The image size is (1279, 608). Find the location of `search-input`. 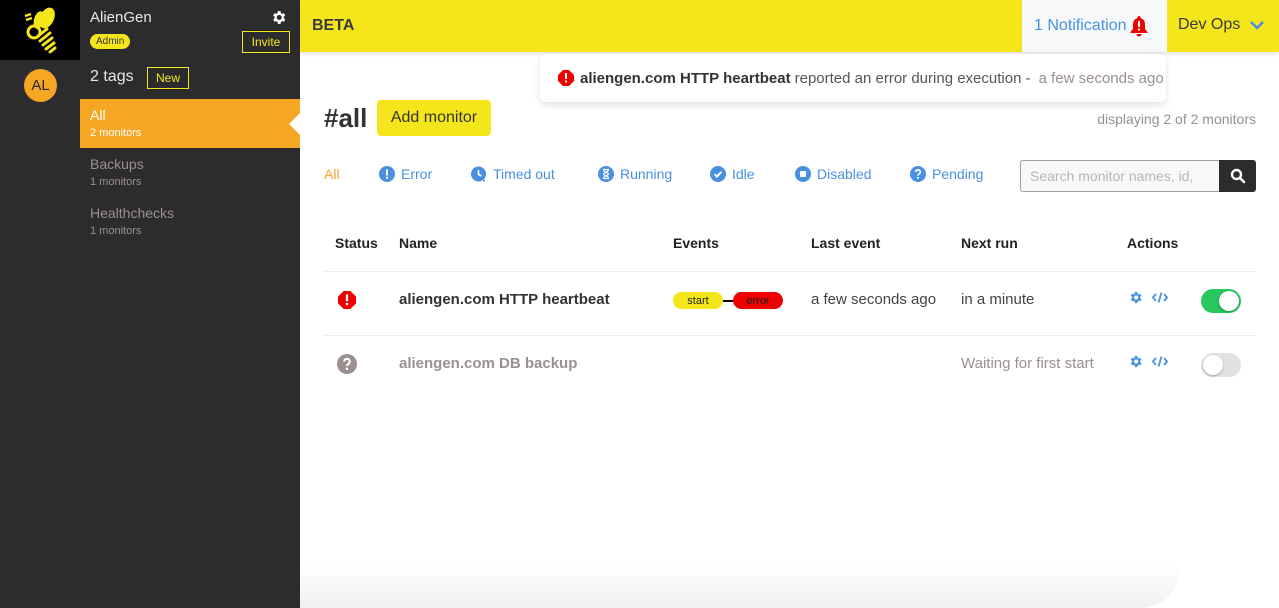

search-input is located at coordinates (1120, 176).